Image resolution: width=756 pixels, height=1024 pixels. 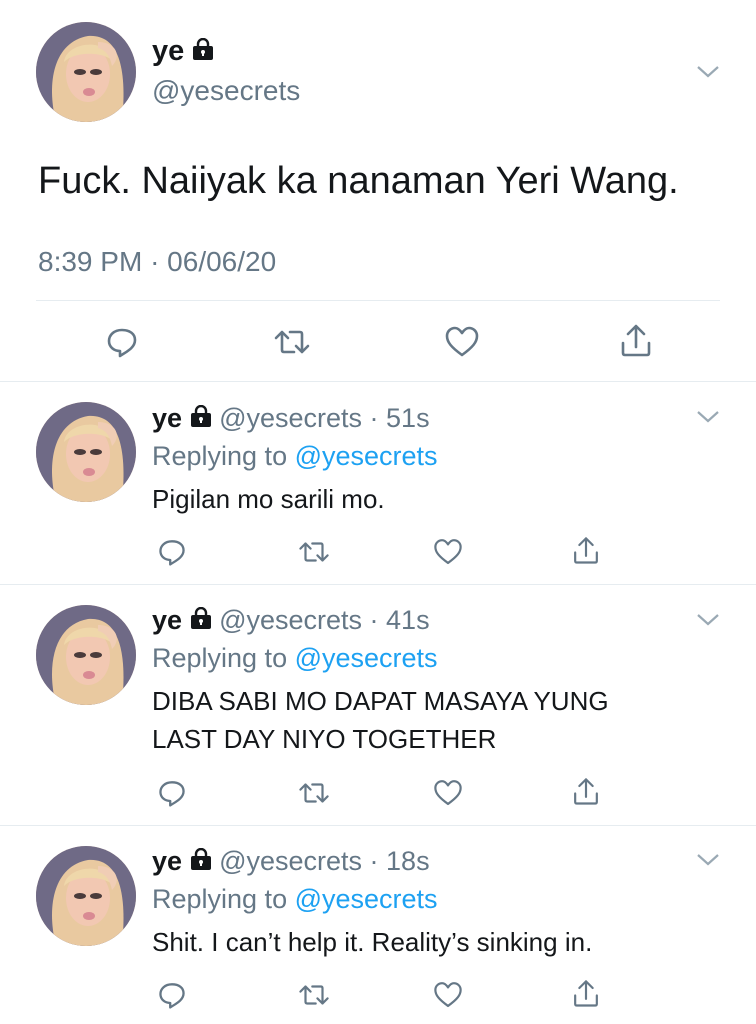 I want to click on tweet-age: 51s, so click(x=408, y=418).